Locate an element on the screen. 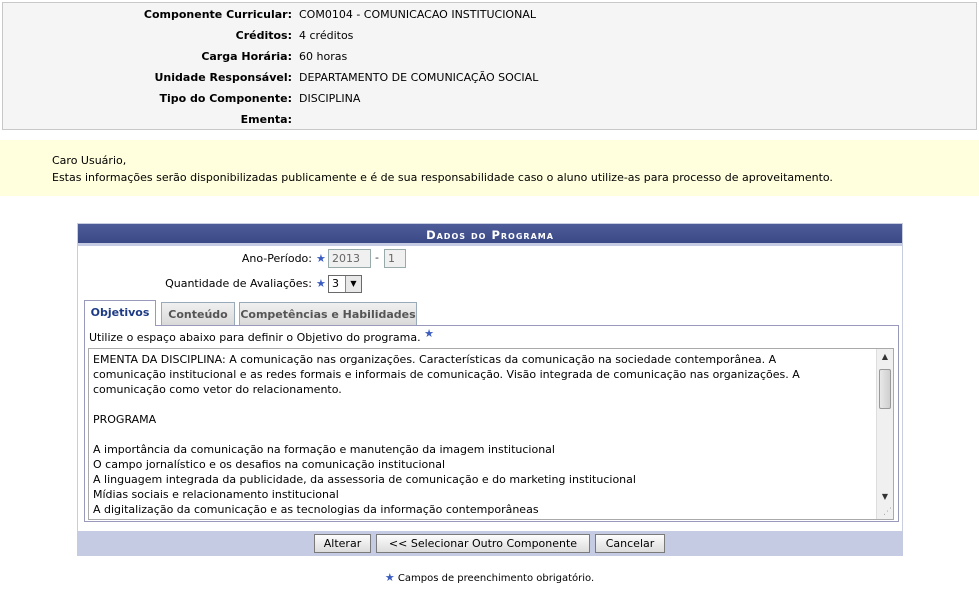 The width and height of the screenshot is (979, 594). info-row-creditos: Créditos: 4 créditos is located at coordinates (489, 35).